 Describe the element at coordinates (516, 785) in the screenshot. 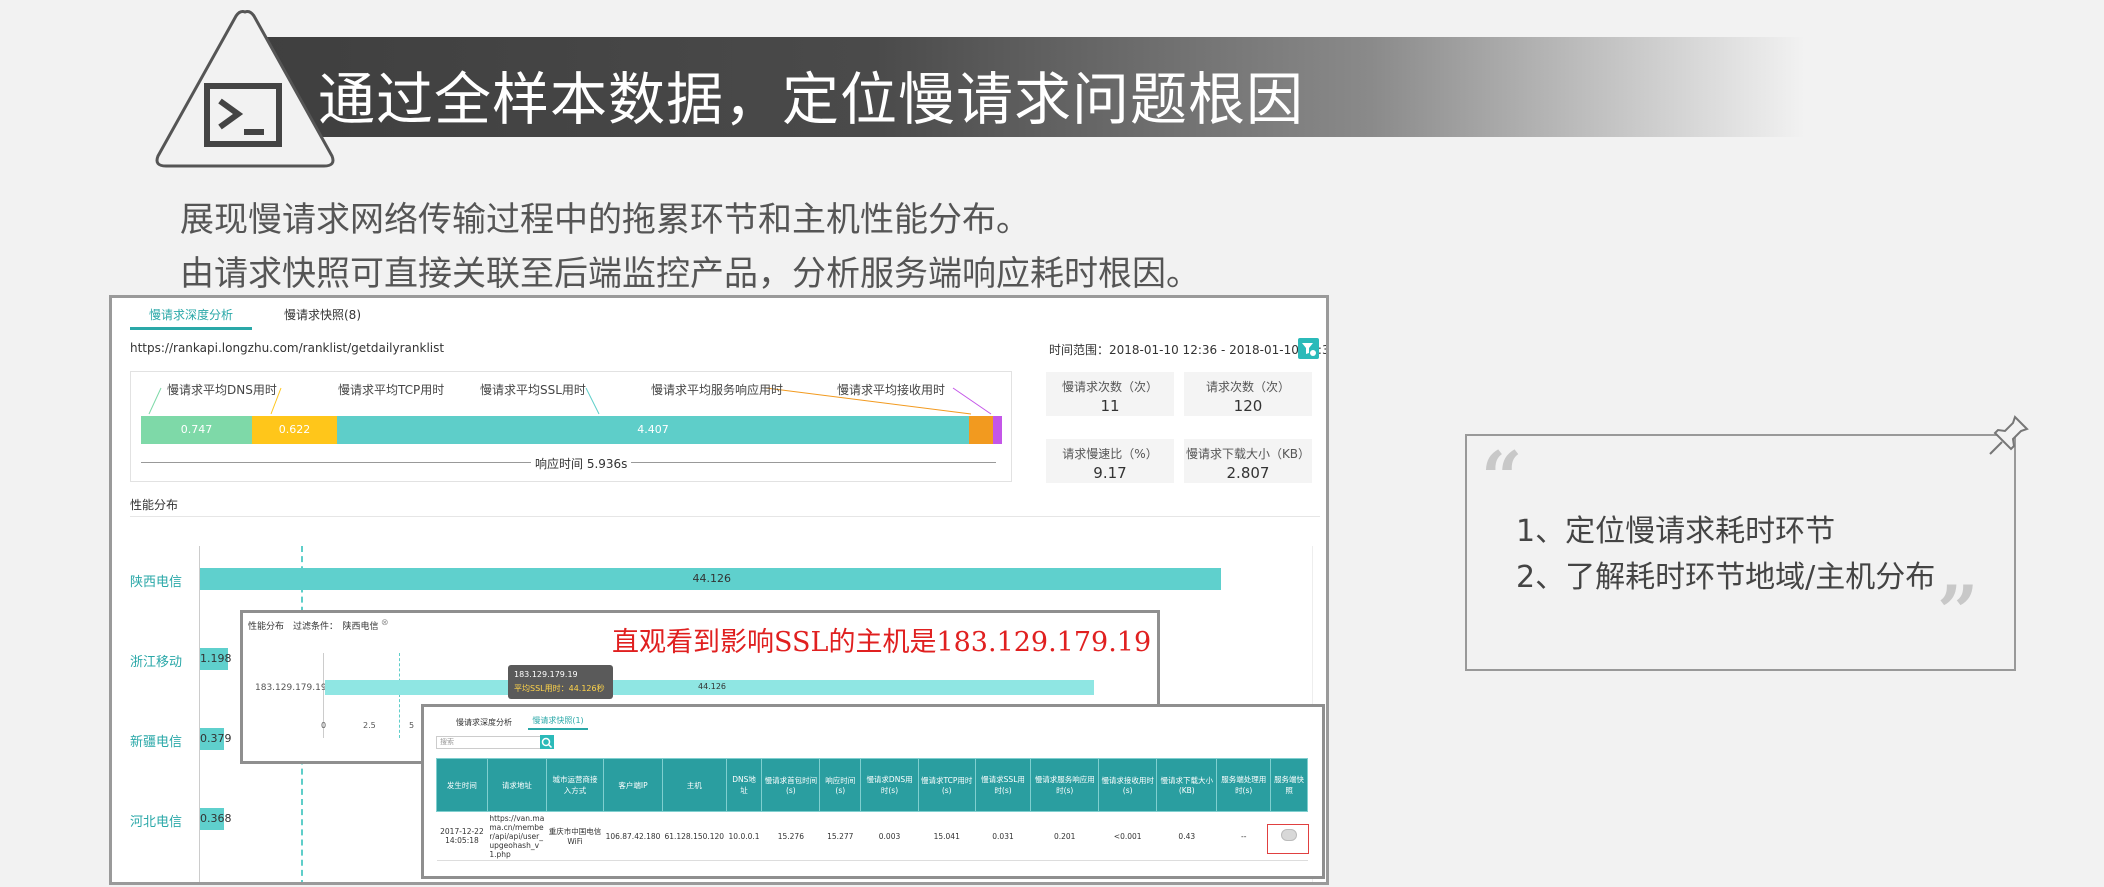

I see `column-header: 请求地址` at that location.